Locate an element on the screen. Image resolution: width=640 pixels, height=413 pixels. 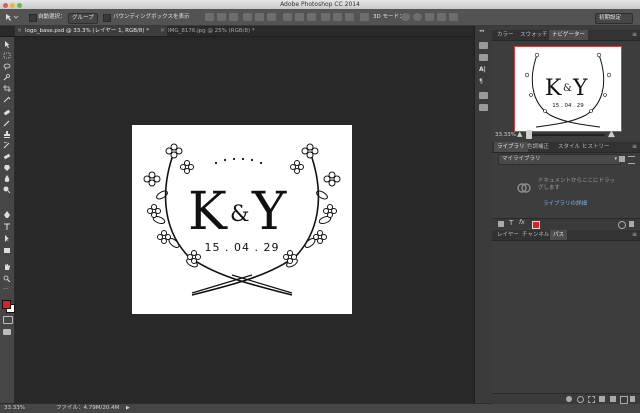
scale-3d-icon is located at coordinates (453, 17).